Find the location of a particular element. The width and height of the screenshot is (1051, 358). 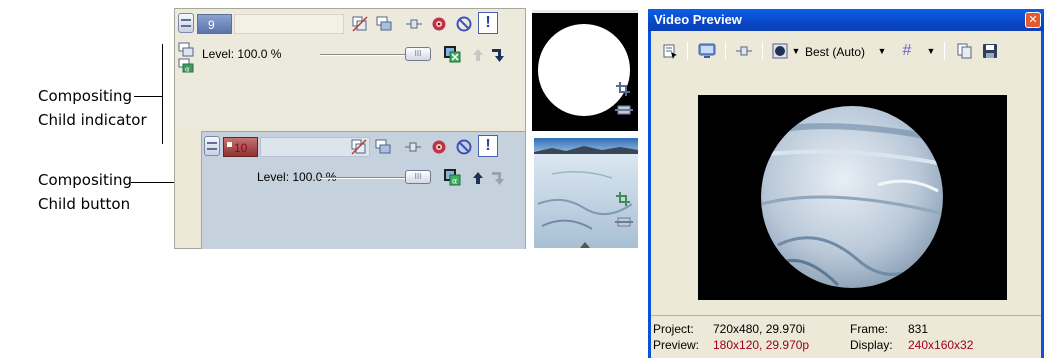

copy-snapshot-icon is located at coordinates (965, 51).